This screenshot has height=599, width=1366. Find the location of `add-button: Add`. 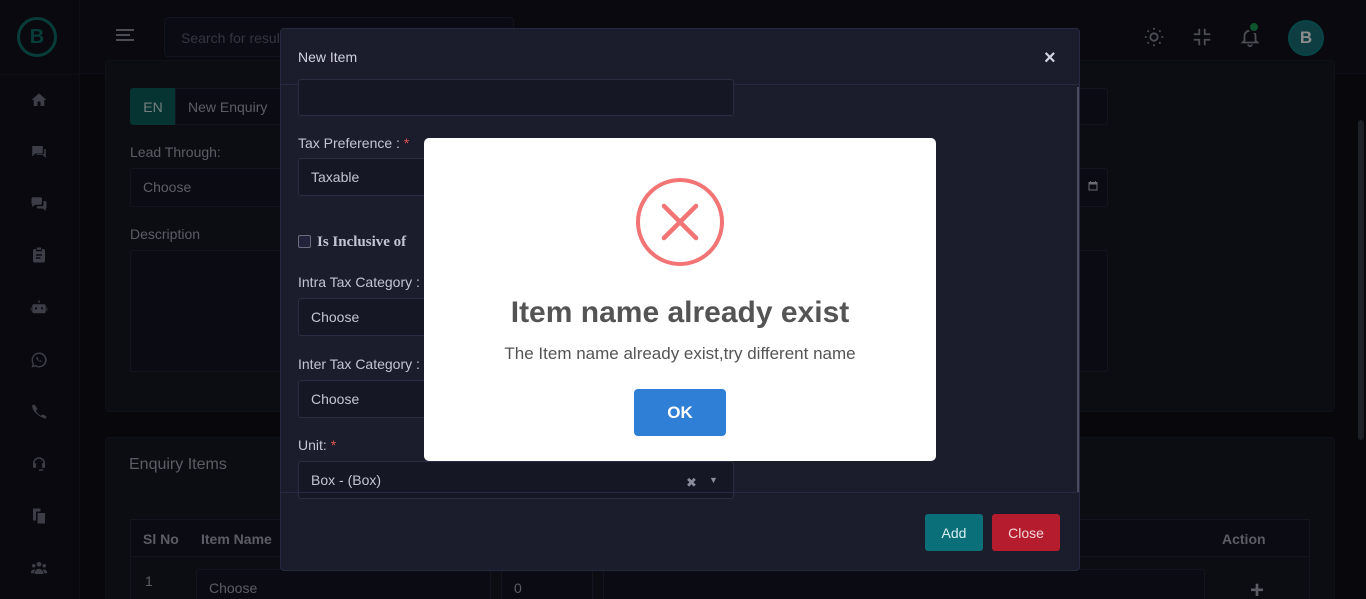

add-button: Add is located at coordinates (954, 532).